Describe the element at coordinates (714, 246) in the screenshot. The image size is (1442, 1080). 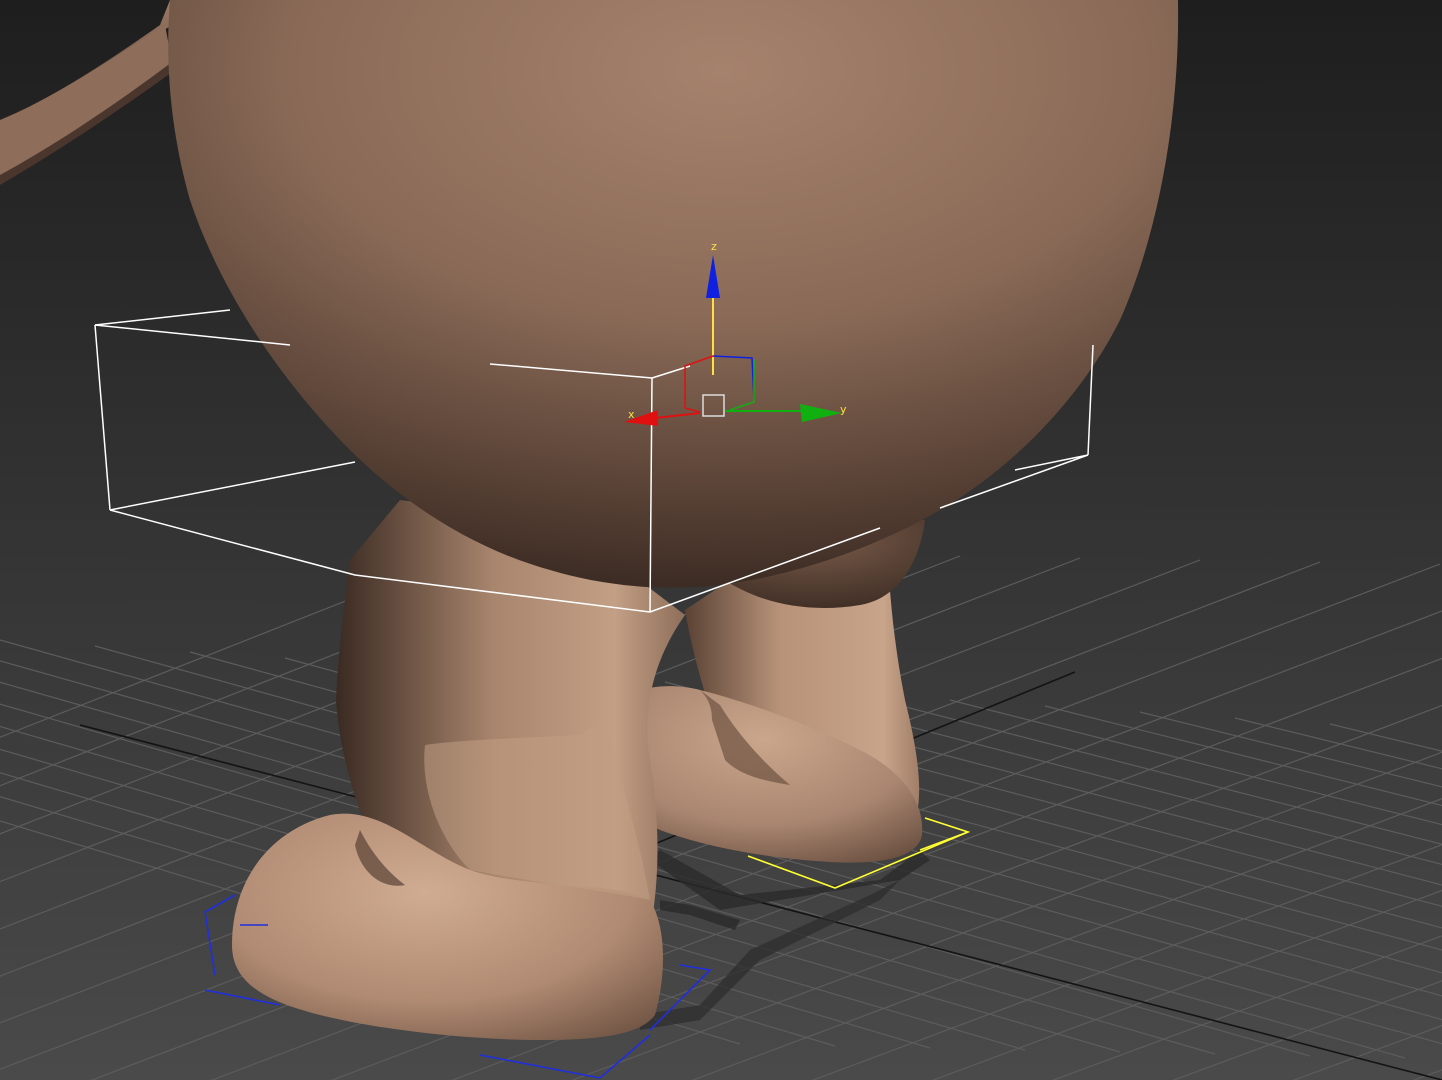
I see `gizmo-z-label: z` at that location.